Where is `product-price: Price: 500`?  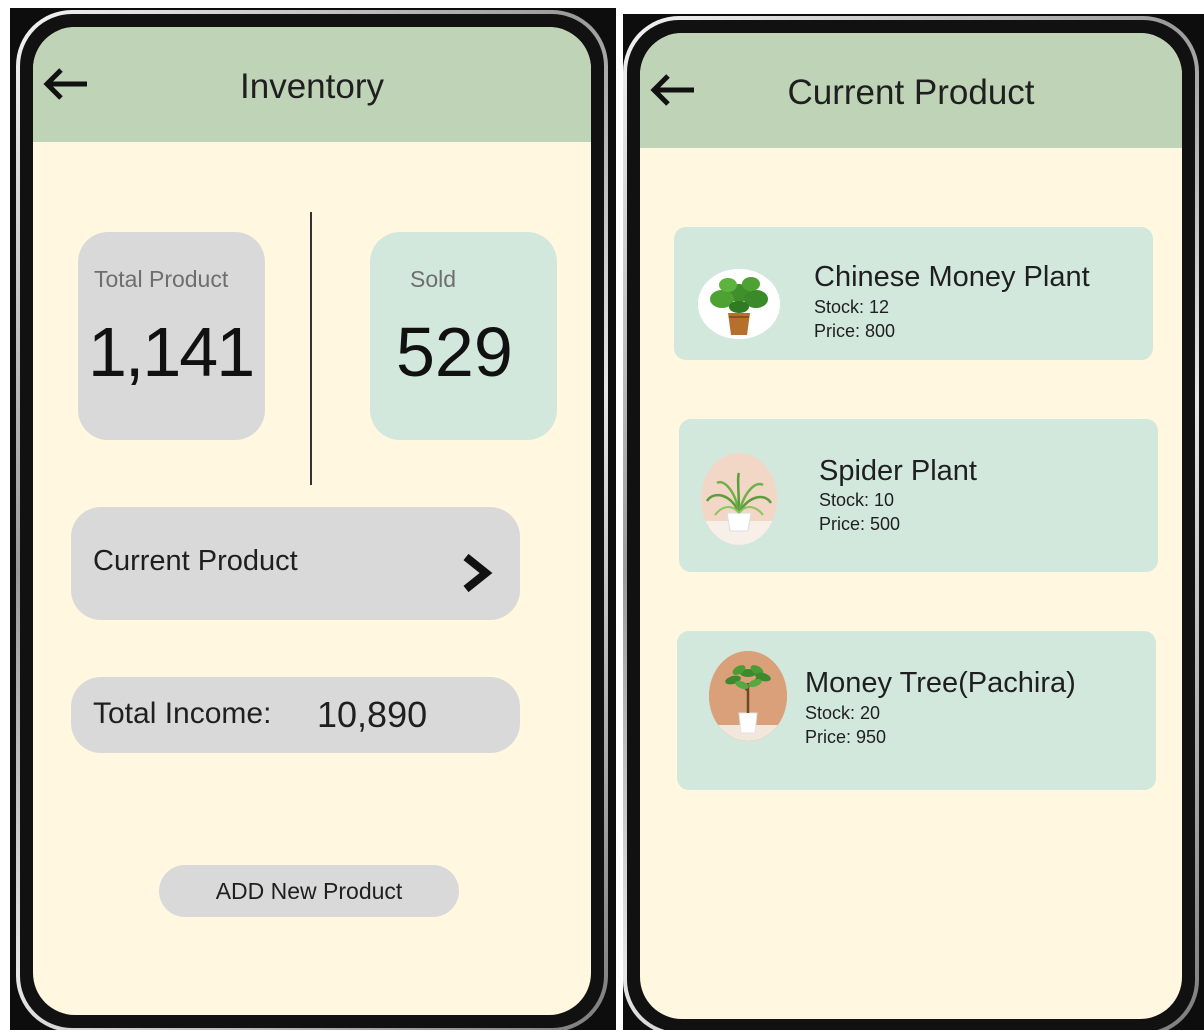 product-price: Price: 500 is located at coordinates (860, 524).